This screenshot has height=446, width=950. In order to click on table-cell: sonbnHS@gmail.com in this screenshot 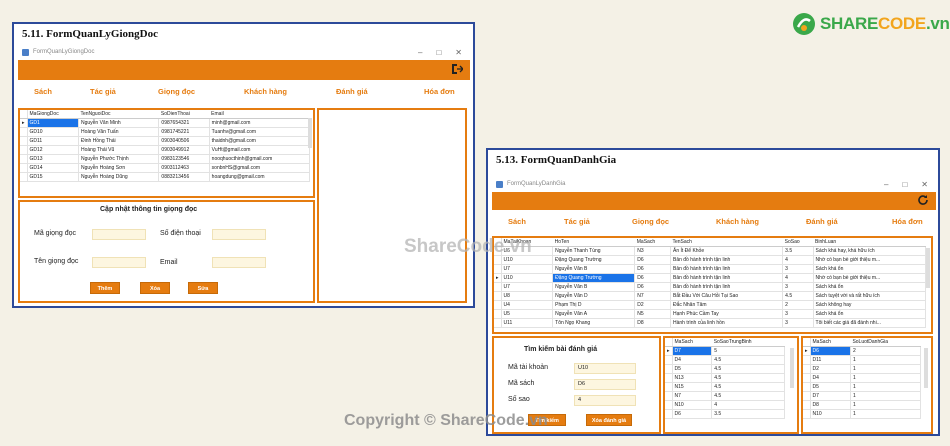, I will do `click(260, 168)`.